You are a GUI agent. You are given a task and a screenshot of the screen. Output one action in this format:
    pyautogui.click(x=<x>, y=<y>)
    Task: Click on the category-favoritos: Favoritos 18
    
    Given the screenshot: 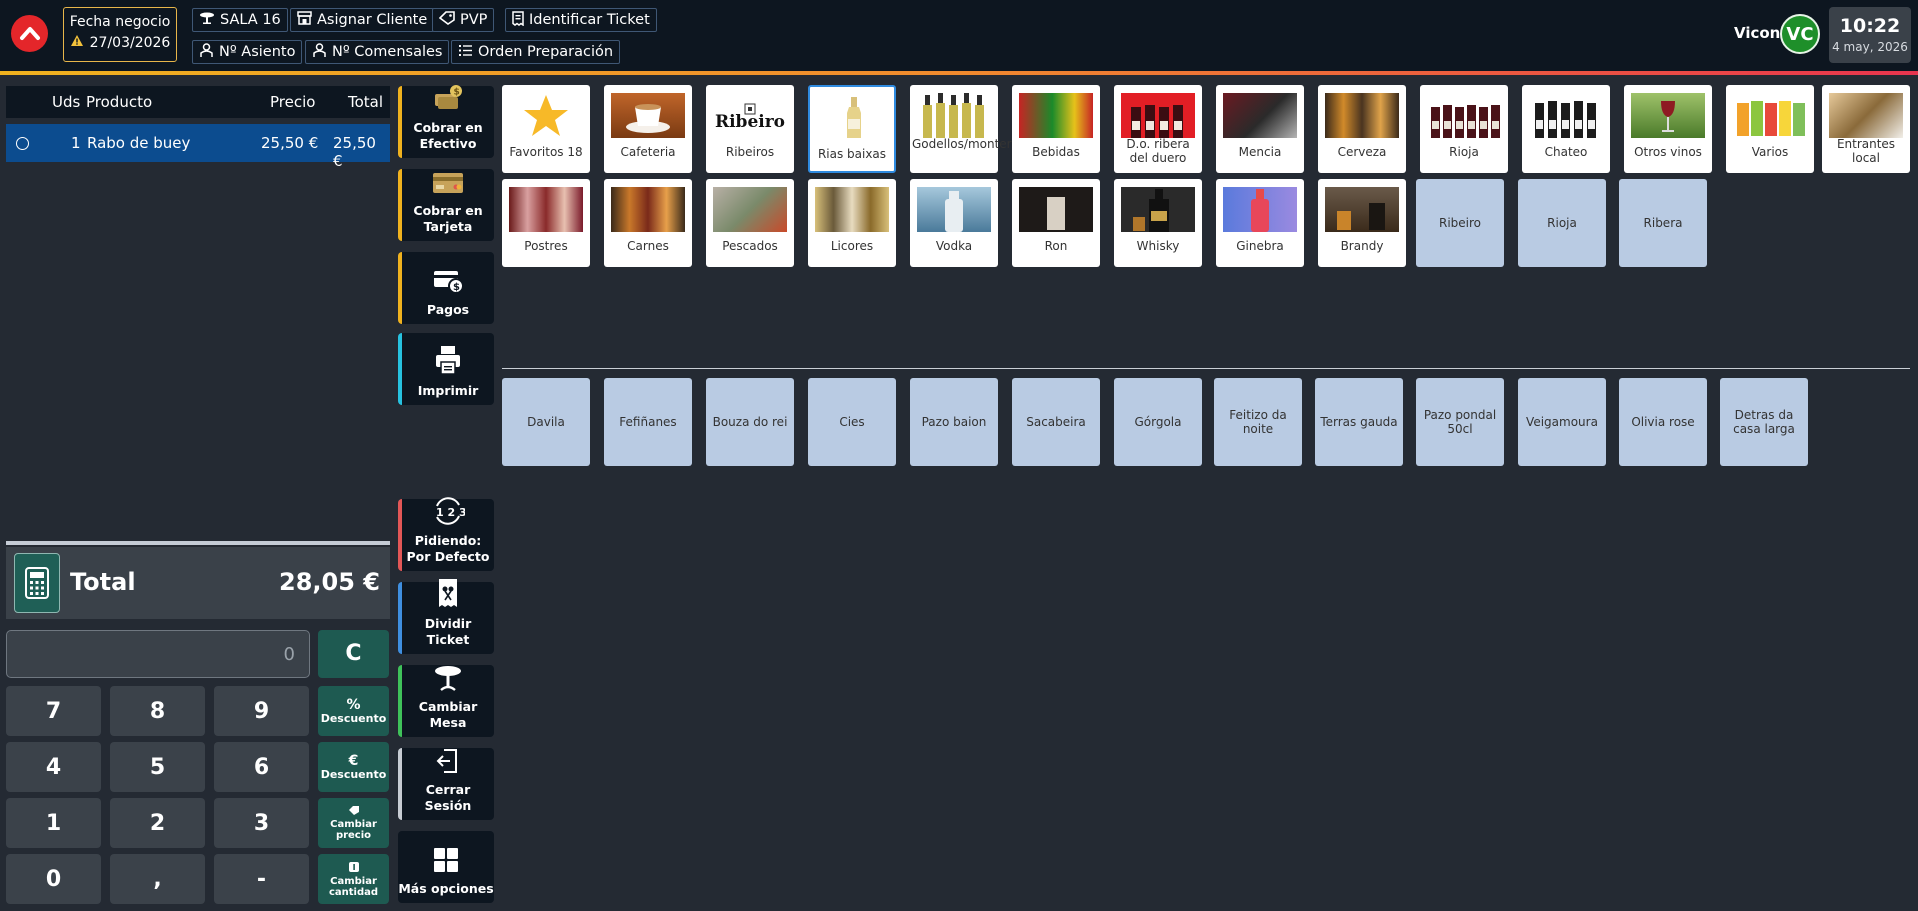 What is the action you would take?
    pyautogui.click(x=546, y=129)
    